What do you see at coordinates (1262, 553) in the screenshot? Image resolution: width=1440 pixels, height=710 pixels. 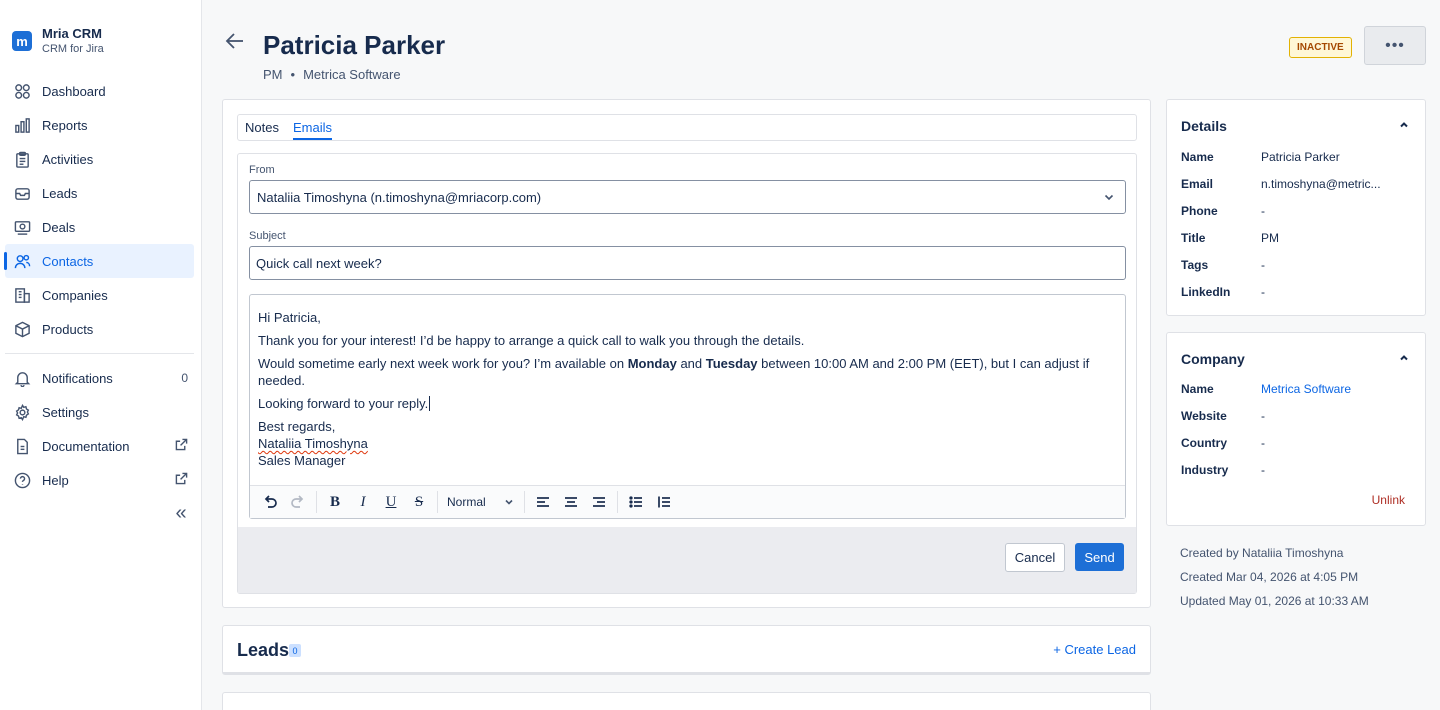 I see `created-by-text: Created by Nataliia Timoshyna` at bounding box center [1262, 553].